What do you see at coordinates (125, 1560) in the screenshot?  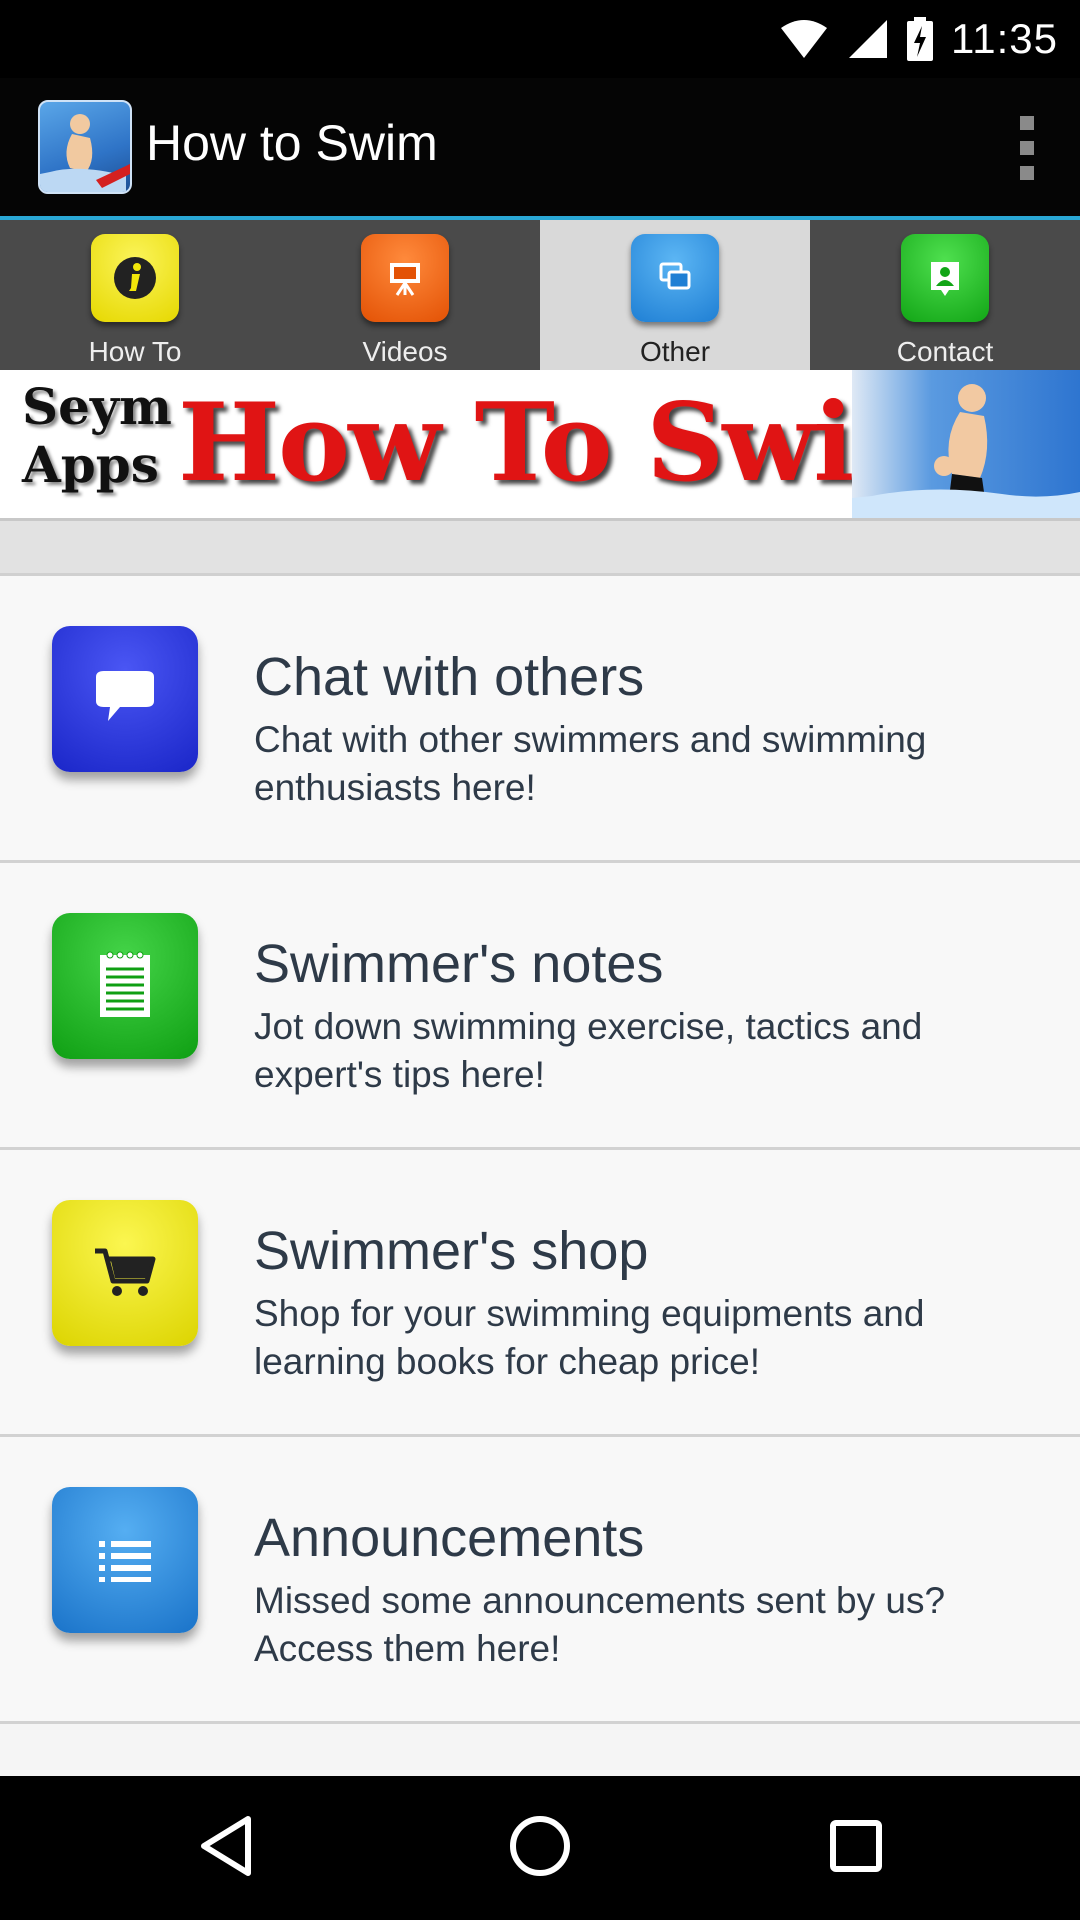 I see `list-icon` at bounding box center [125, 1560].